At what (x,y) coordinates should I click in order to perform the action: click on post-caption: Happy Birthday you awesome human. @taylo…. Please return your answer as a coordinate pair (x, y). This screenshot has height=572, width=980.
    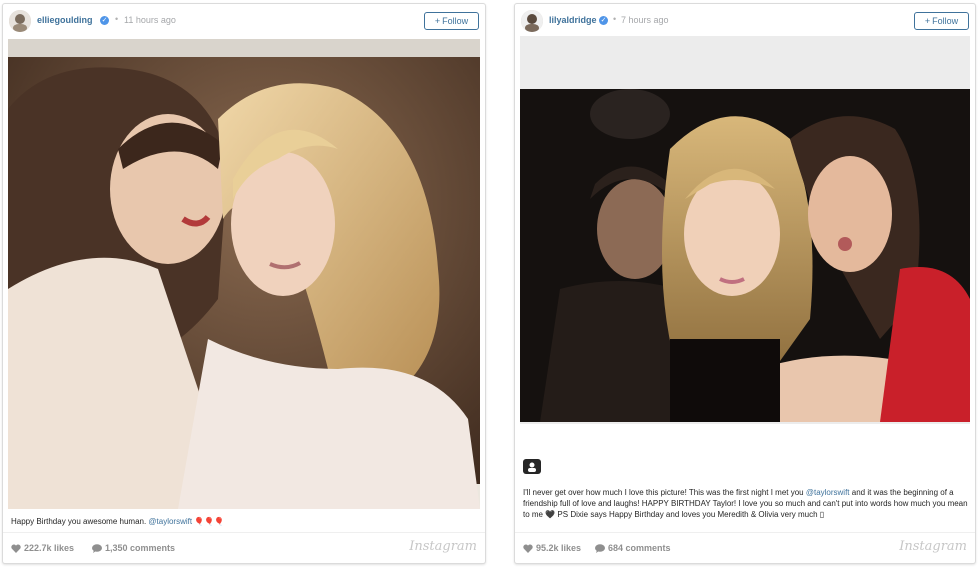
    Looking at the image, I should click on (118, 521).